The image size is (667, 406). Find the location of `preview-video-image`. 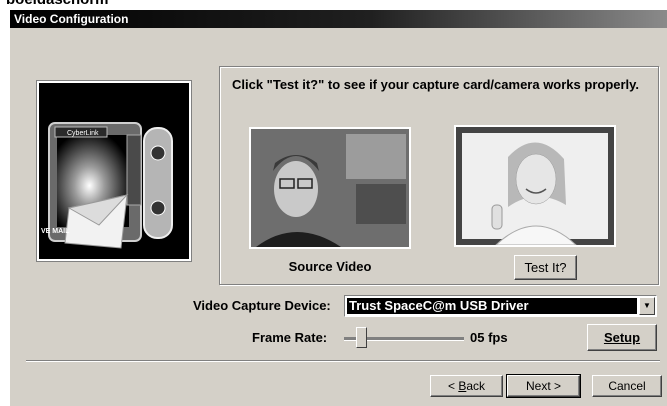

preview-video-image is located at coordinates (535, 186).